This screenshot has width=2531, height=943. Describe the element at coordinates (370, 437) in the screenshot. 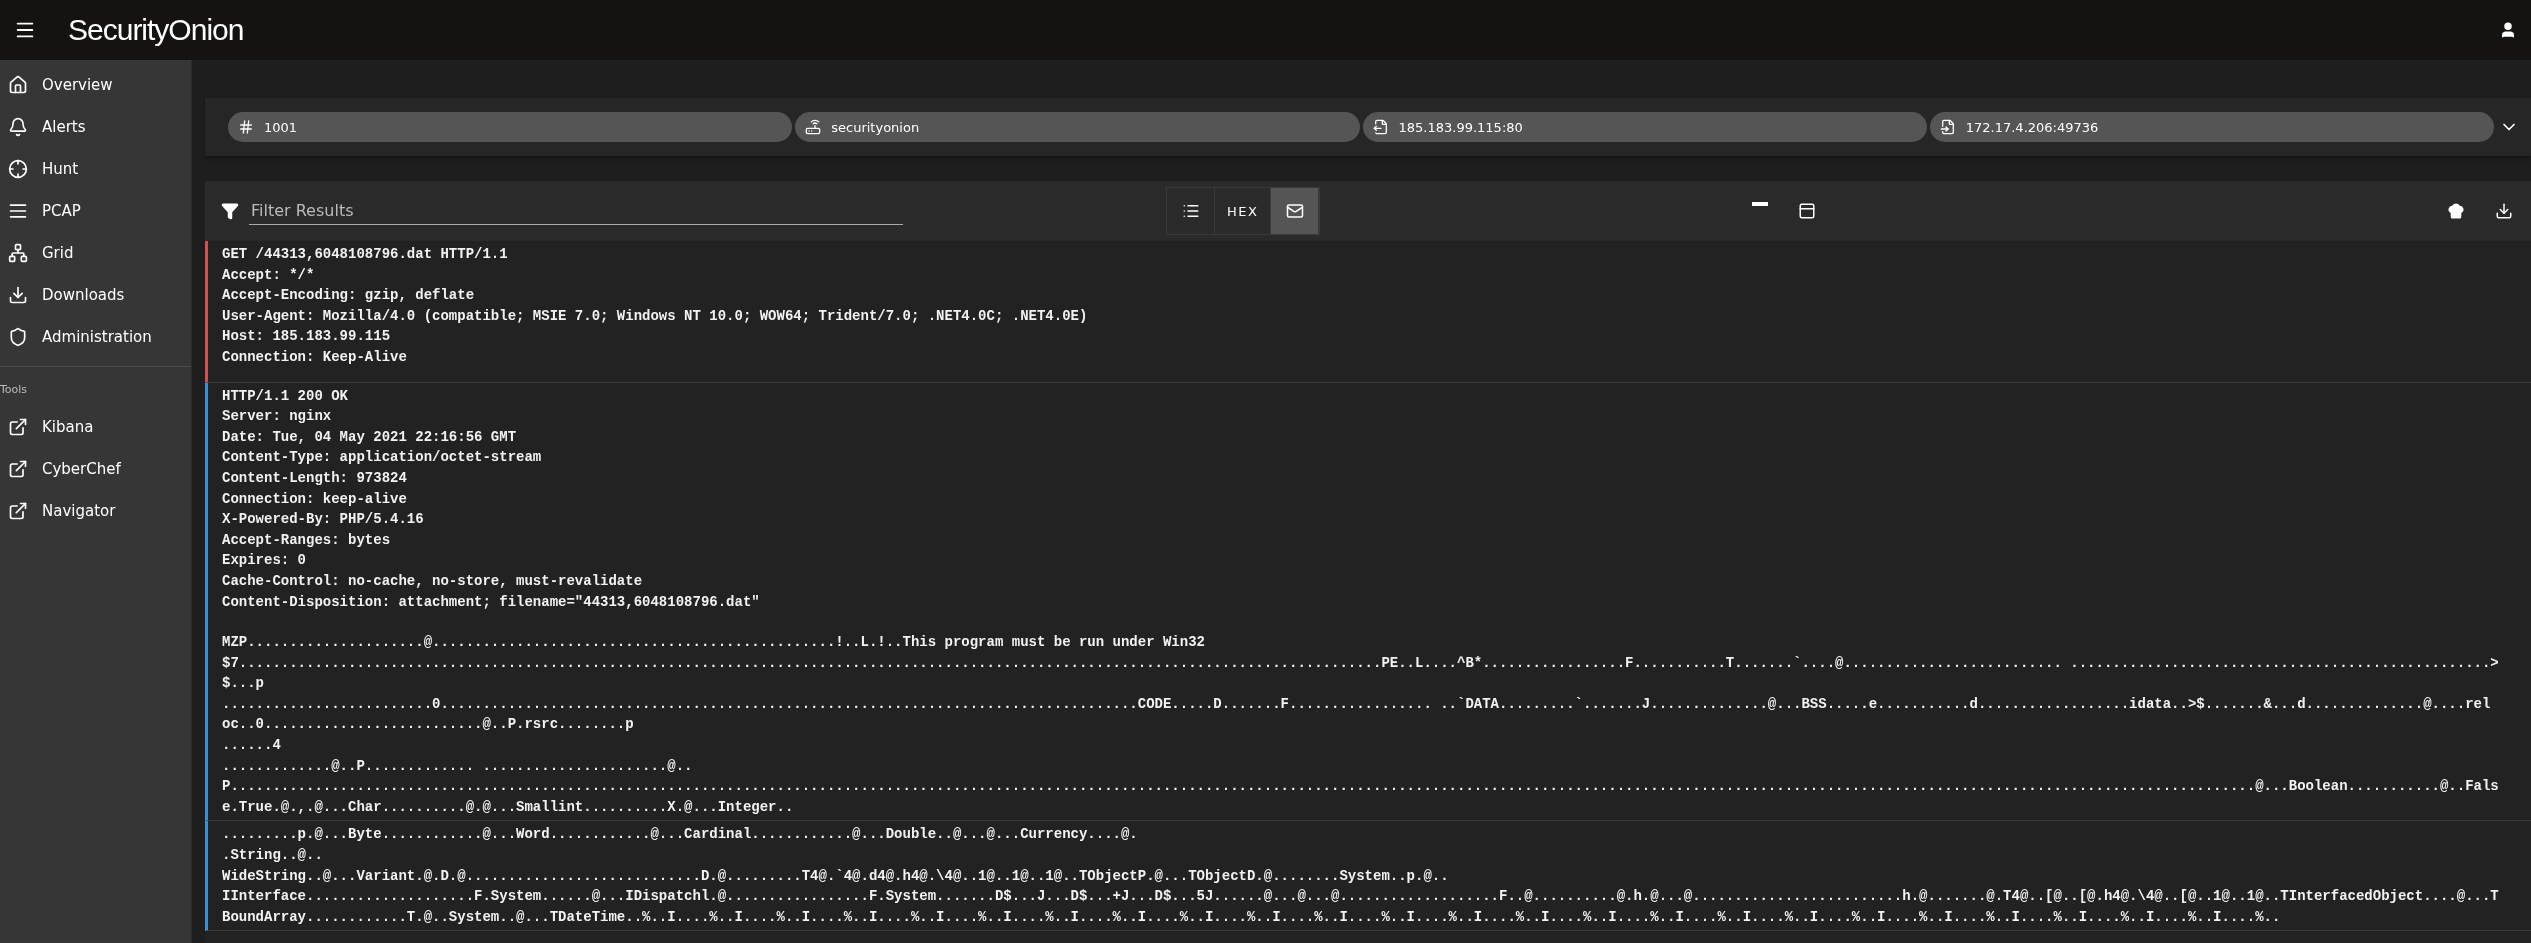

I see `header-line: Date: Tue, 04 May 2021 22:16:56 GMT` at that location.